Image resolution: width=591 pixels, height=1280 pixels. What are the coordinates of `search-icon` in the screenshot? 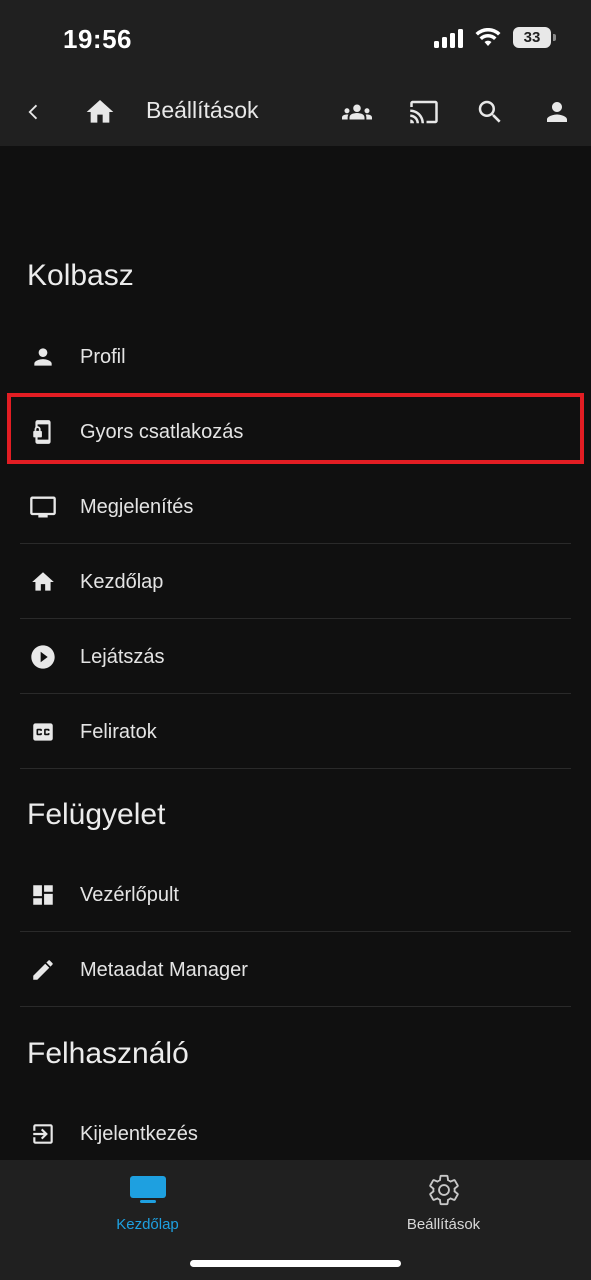 It's located at (489, 111).